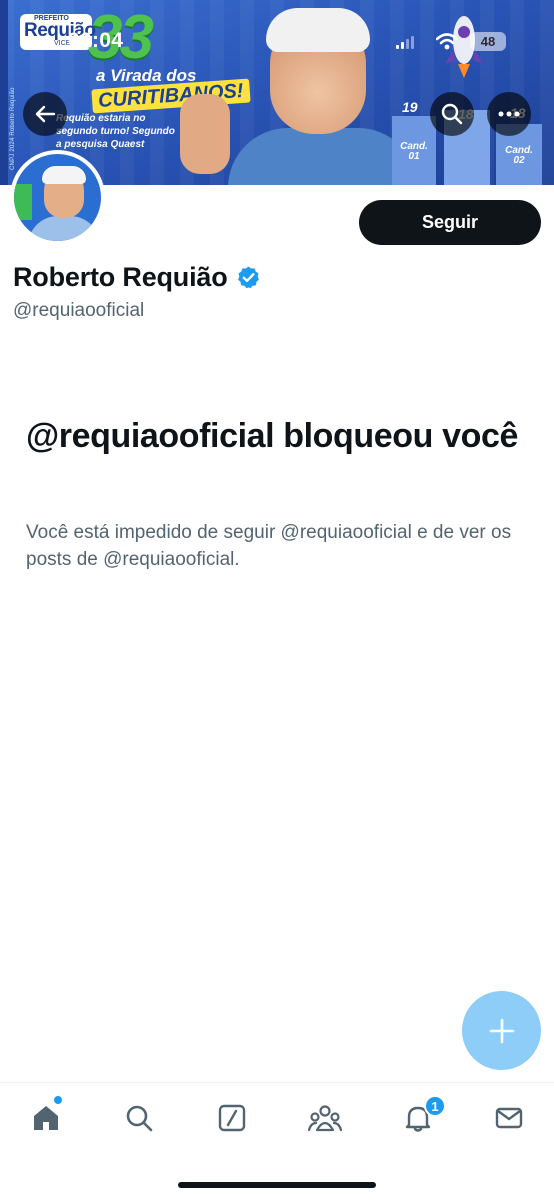 The image size is (554, 1200). Describe the element at coordinates (323, 156) in the screenshot. I see `candidate-body` at that location.